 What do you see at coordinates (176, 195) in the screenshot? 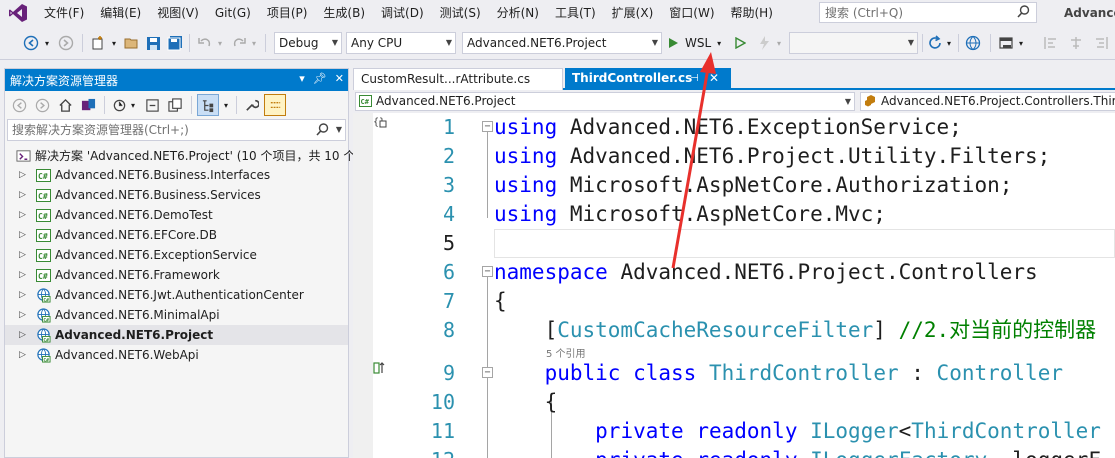
I see `solution-tree-item: ▷ C# Advanced.NET6.Business.Services` at bounding box center [176, 195].